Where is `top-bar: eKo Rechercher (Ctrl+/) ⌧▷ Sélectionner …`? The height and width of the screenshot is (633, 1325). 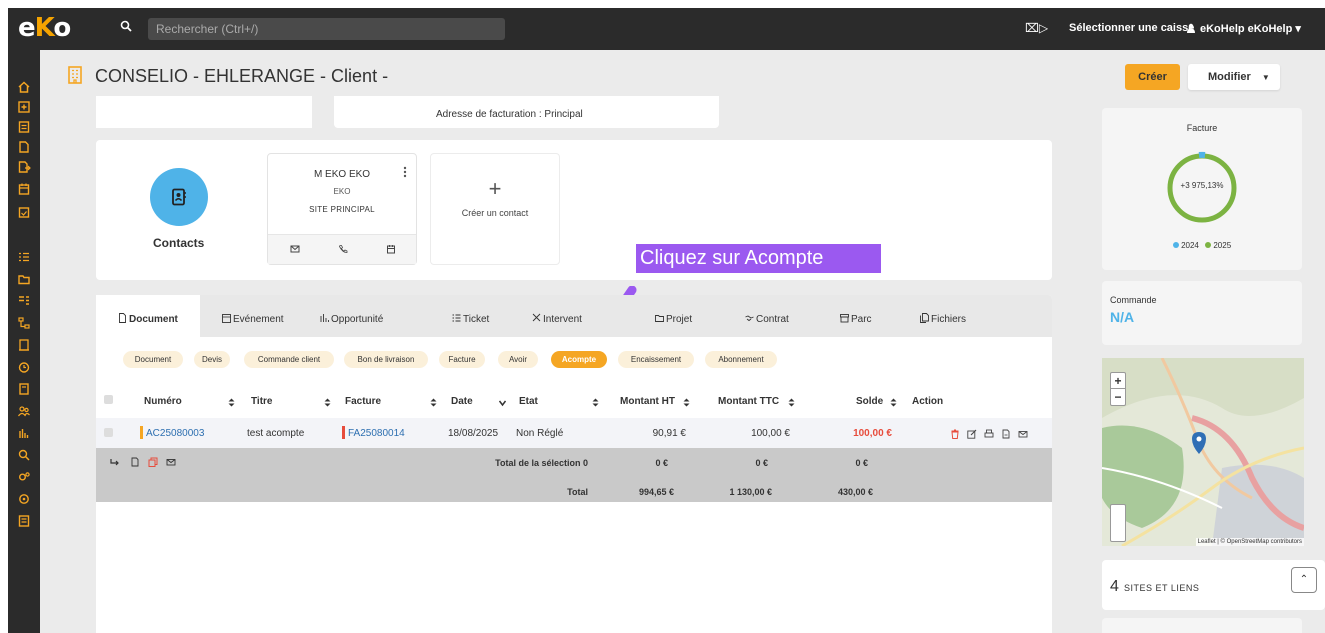
top-bar: eKo Rechercher (Ctrl+/) ⌧▷ Sélectionner … is located at coordinates (666, 29).